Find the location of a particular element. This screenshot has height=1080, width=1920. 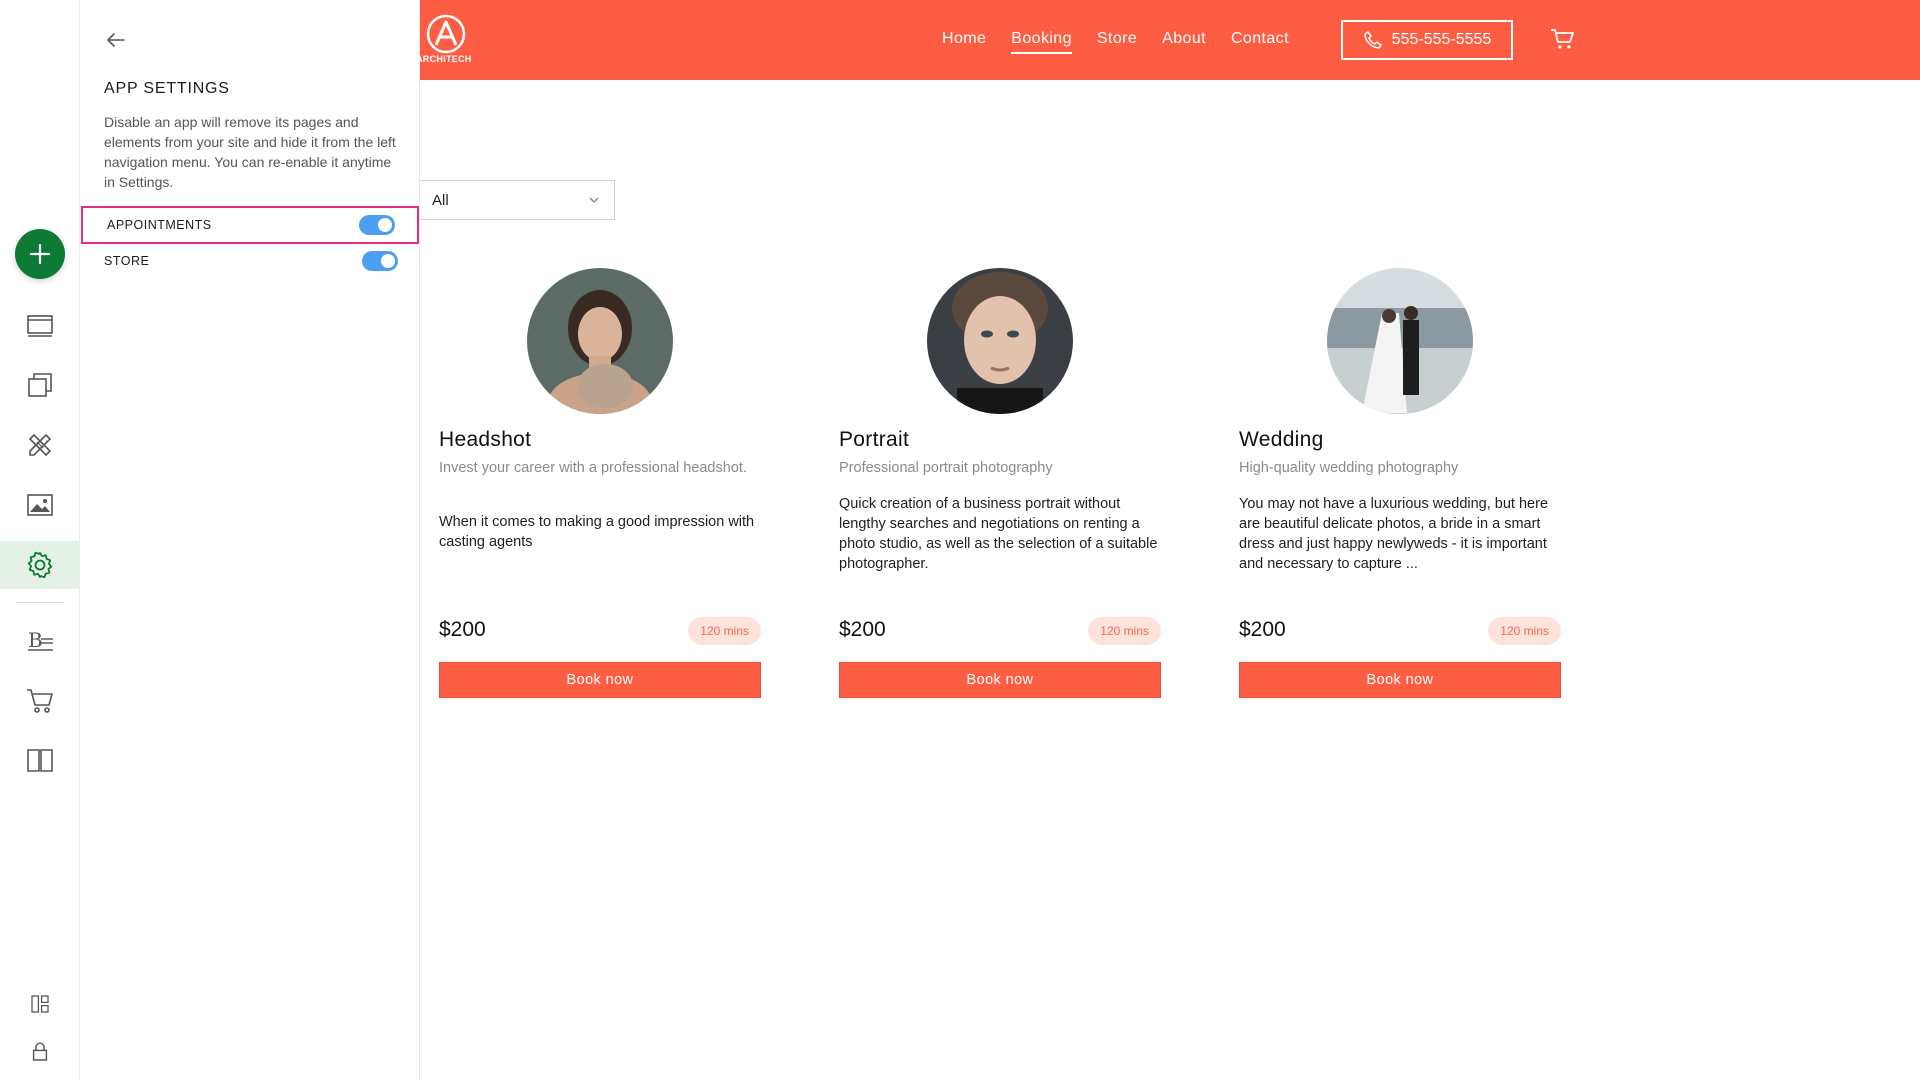

nav-about: About is located at coordinates (1184, 40).